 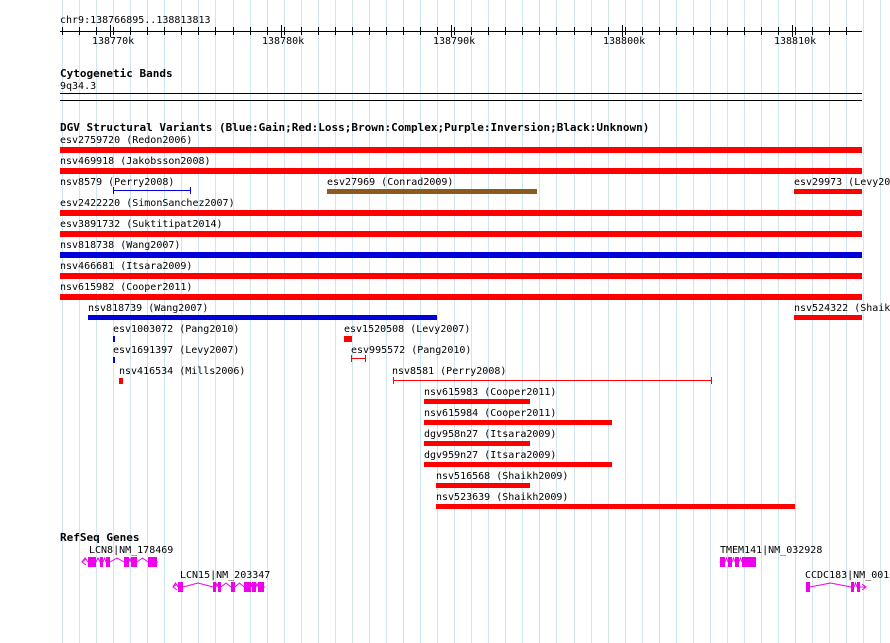 What do you see at coordinates (116, 74) in the screenshot?
I see `cytoband-track-title: Cytogenetic Bands` at bounding box center [116, 74].